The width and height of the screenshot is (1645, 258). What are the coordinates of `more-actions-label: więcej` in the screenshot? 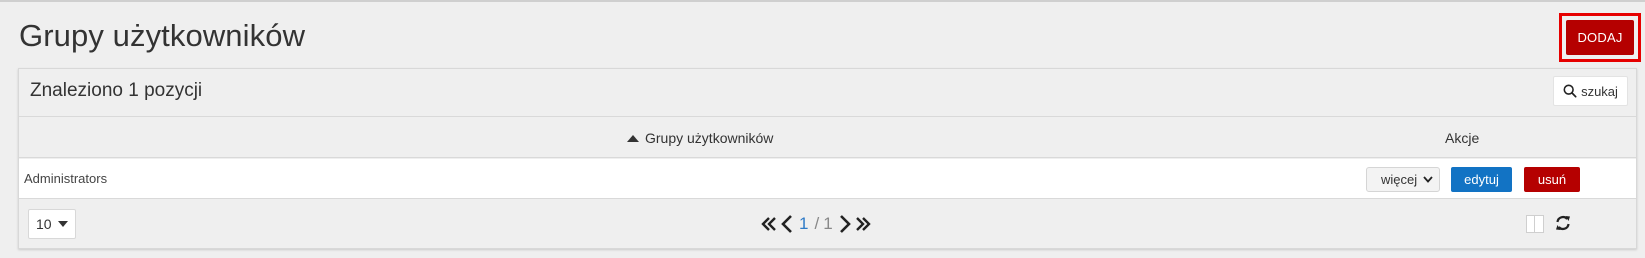 It's located at (1399, 179).